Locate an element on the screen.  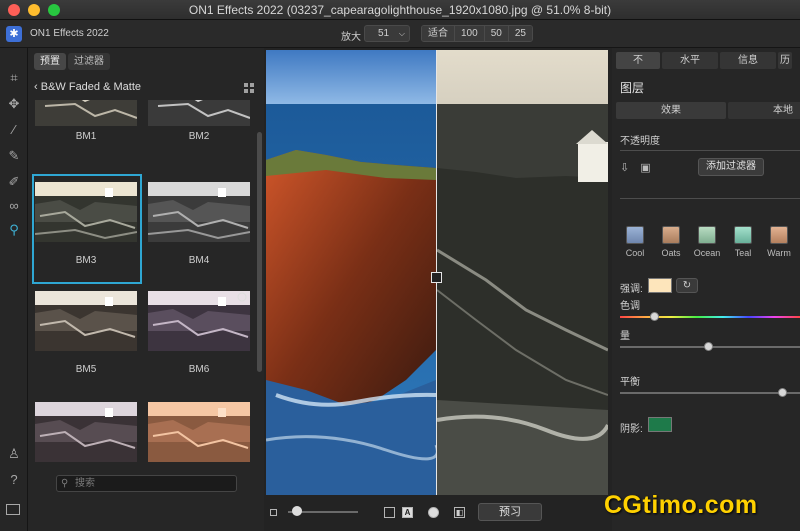
search-placeholder: 搜索 is located at coordinates (85, 483).